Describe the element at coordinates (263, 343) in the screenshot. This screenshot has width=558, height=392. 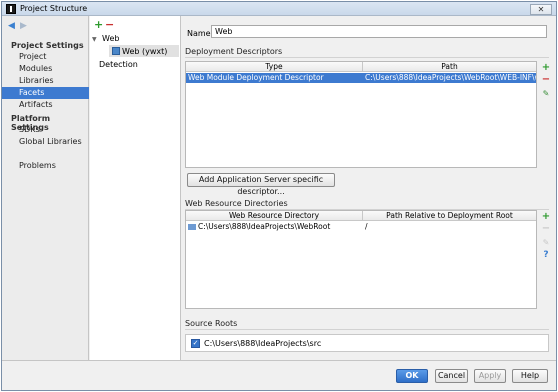
I see `source-root-path: C:\Users\888\IdeaProjects\src` at that location.